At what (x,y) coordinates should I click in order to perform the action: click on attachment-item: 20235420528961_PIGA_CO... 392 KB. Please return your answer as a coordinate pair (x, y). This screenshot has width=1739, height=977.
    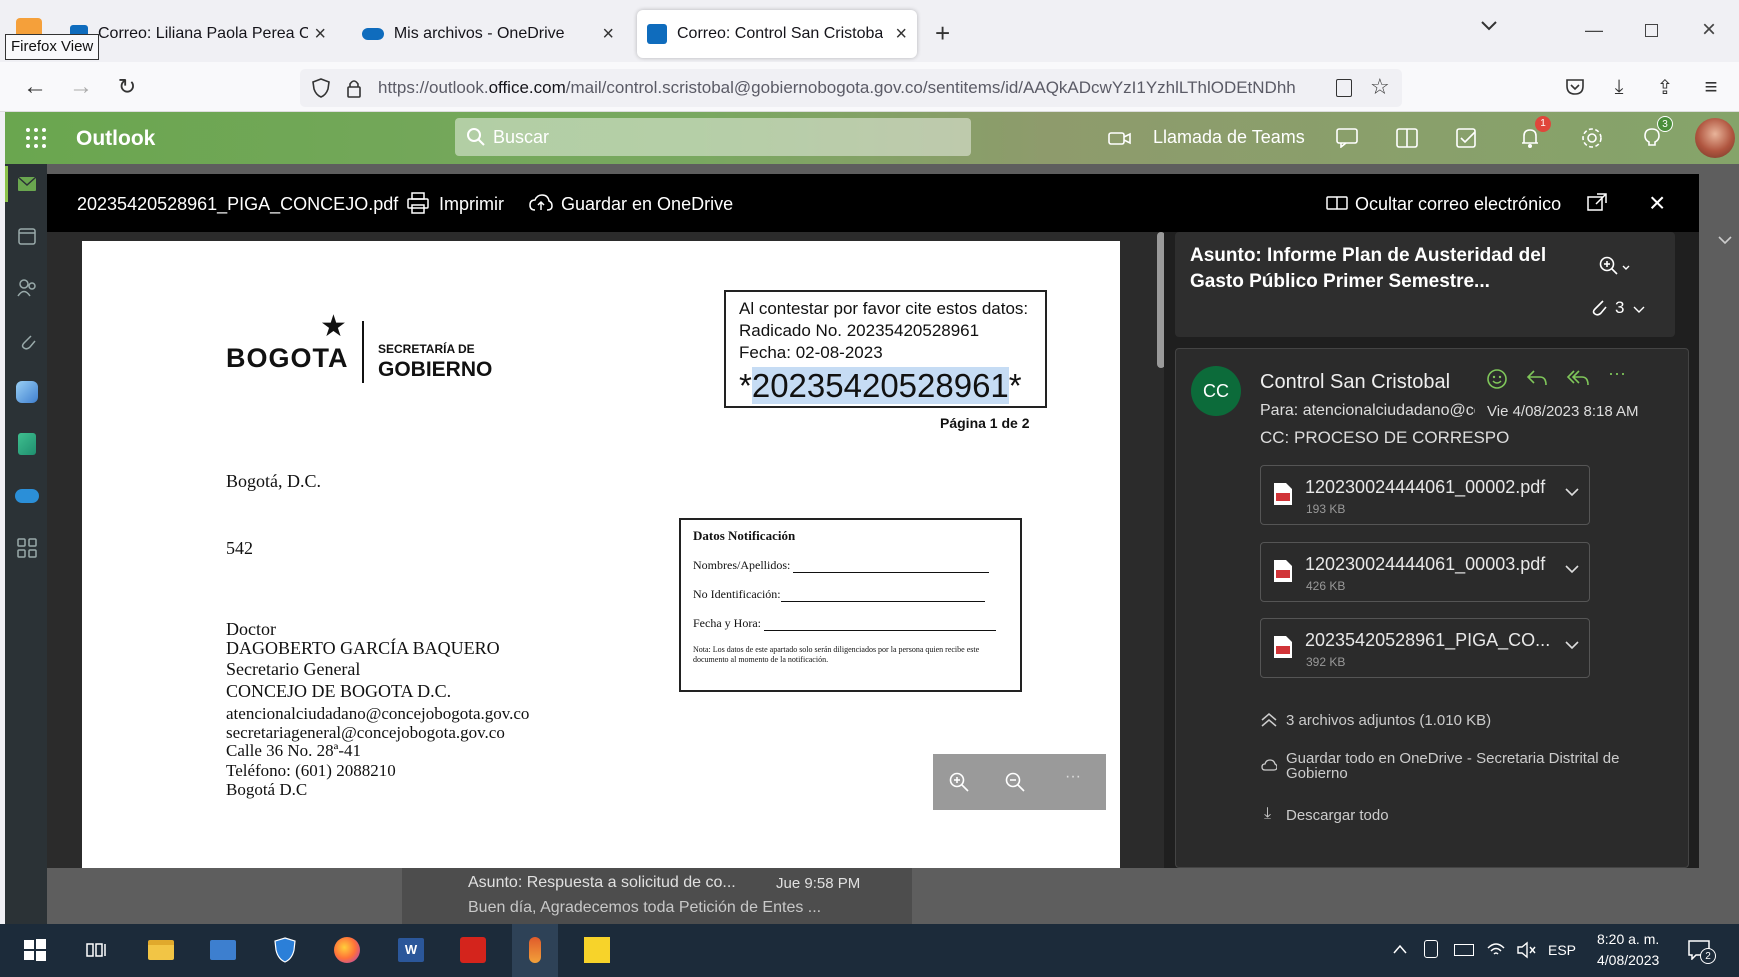
    Looking at the image, I should click on (1425, 648).